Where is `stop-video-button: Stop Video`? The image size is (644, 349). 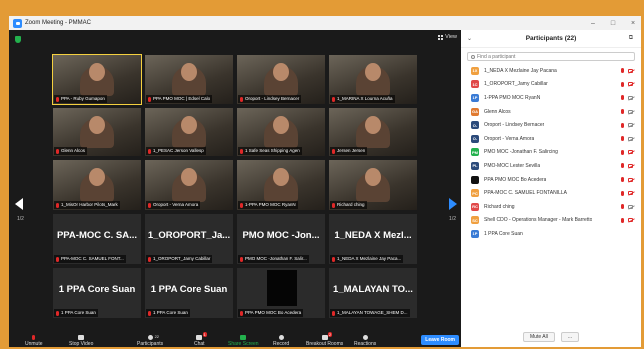
stop-video-button: Stop Video is located at coordinates (81, 340).